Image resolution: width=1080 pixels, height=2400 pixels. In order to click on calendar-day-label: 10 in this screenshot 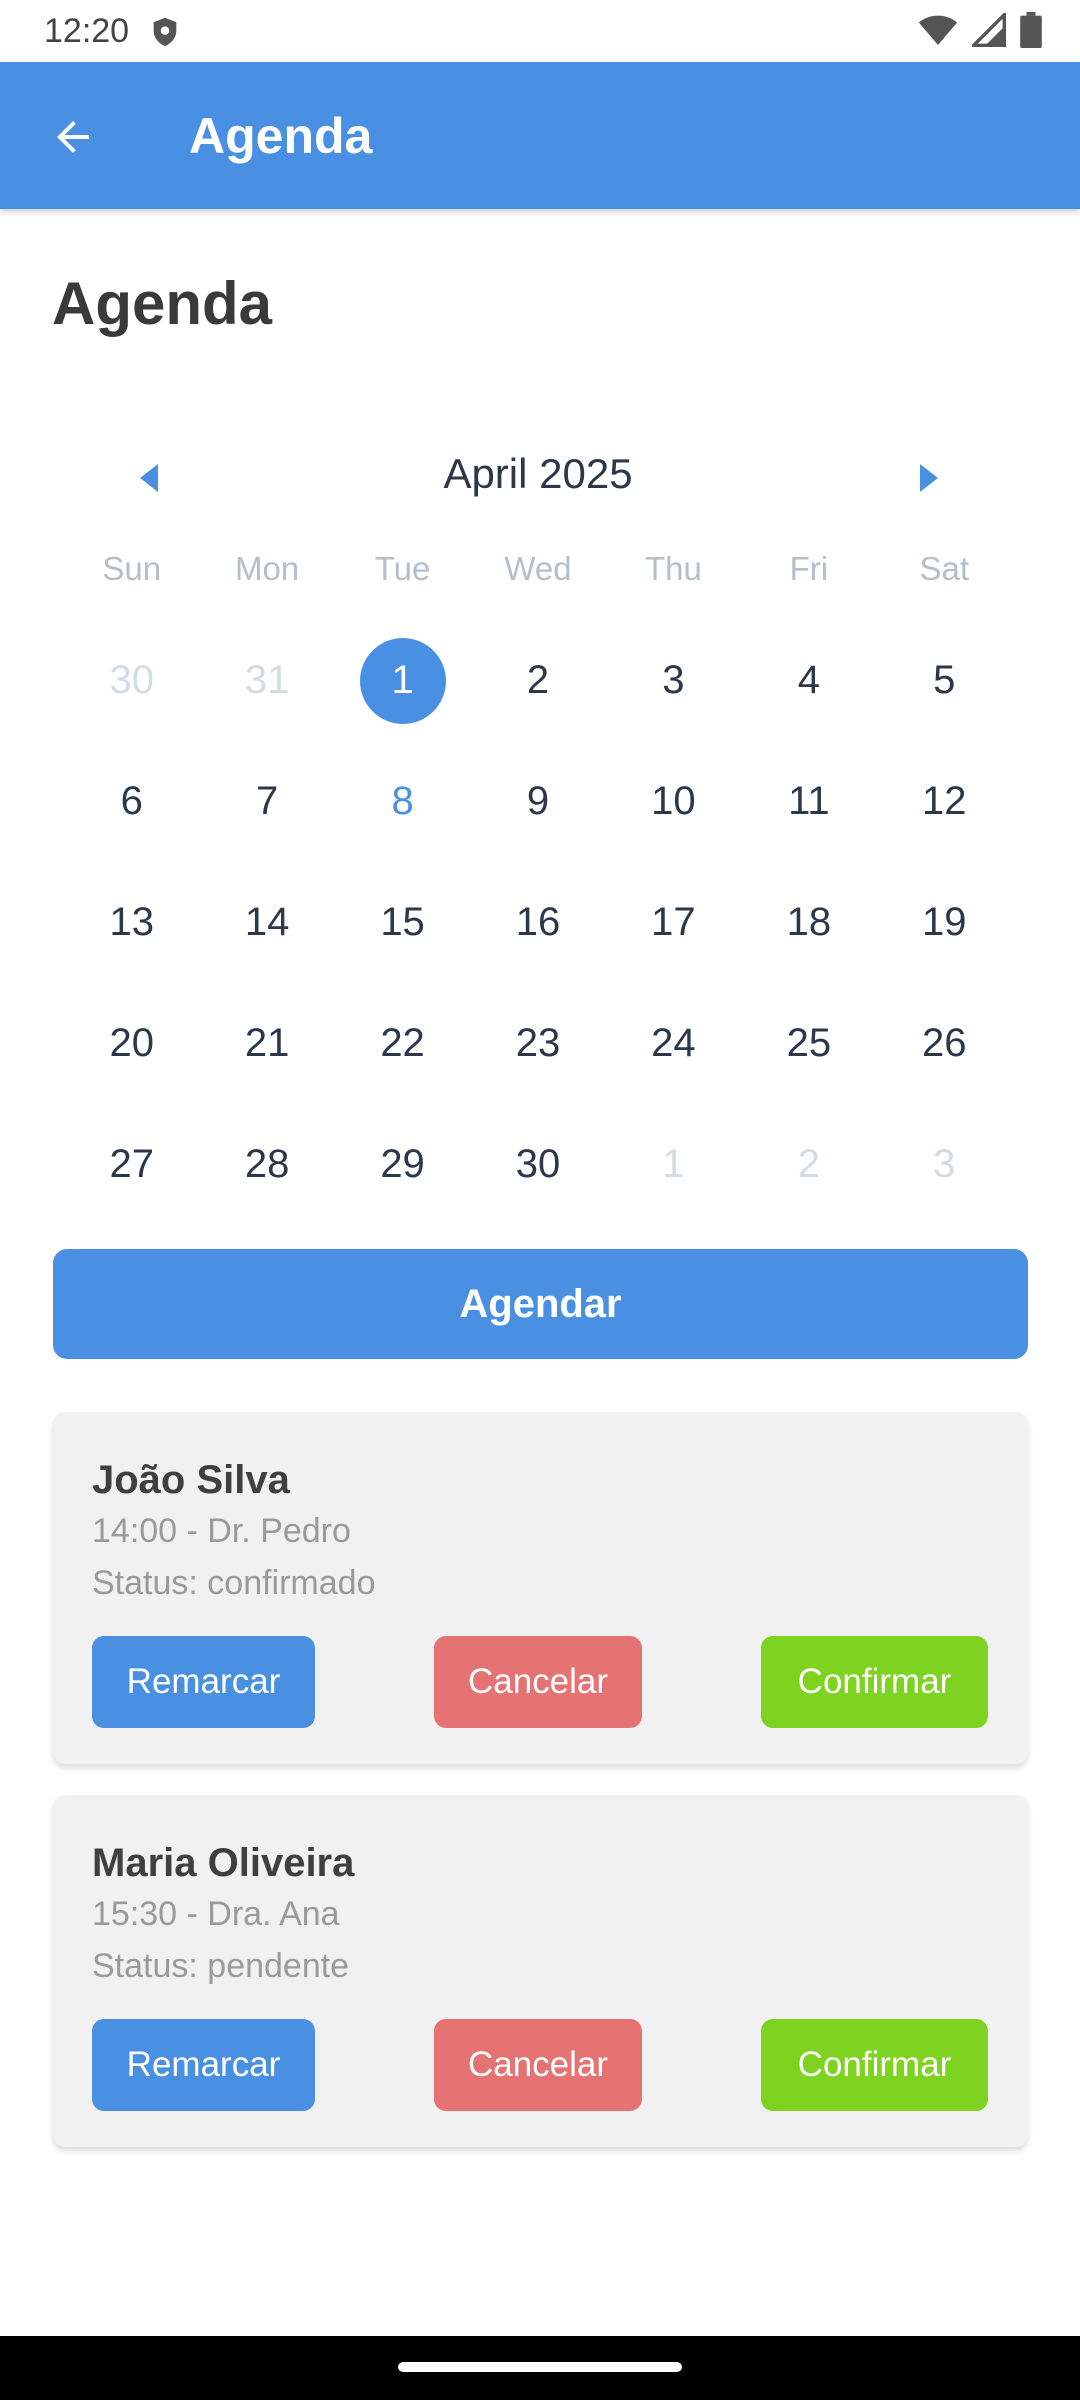, I will do `click(673, 801)`.